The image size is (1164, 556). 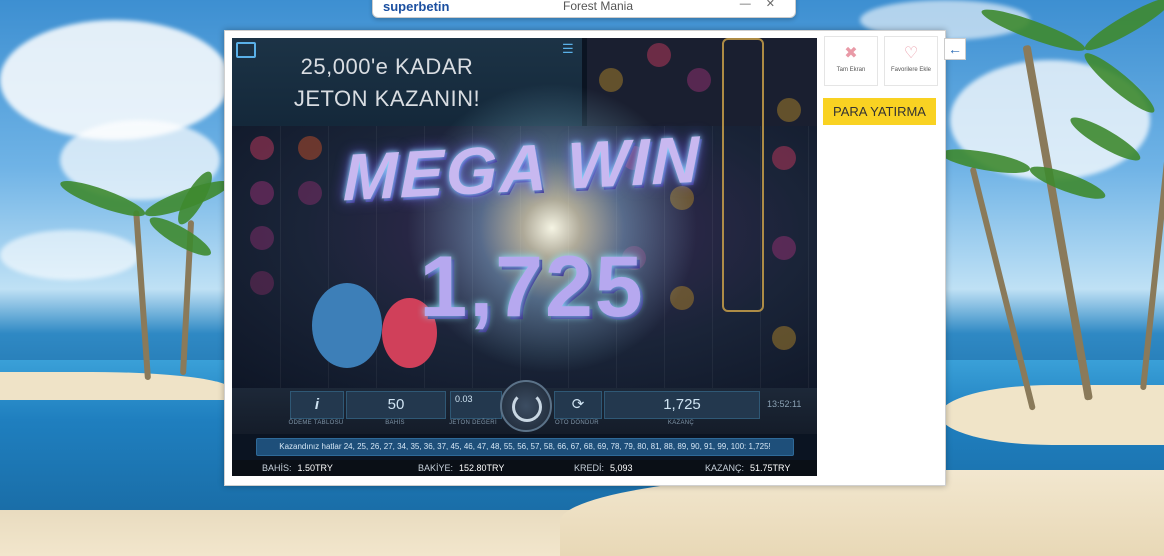 I want to click on browser-tab: superbetin Forest Mania — ✕, so click(x=584, y=9).